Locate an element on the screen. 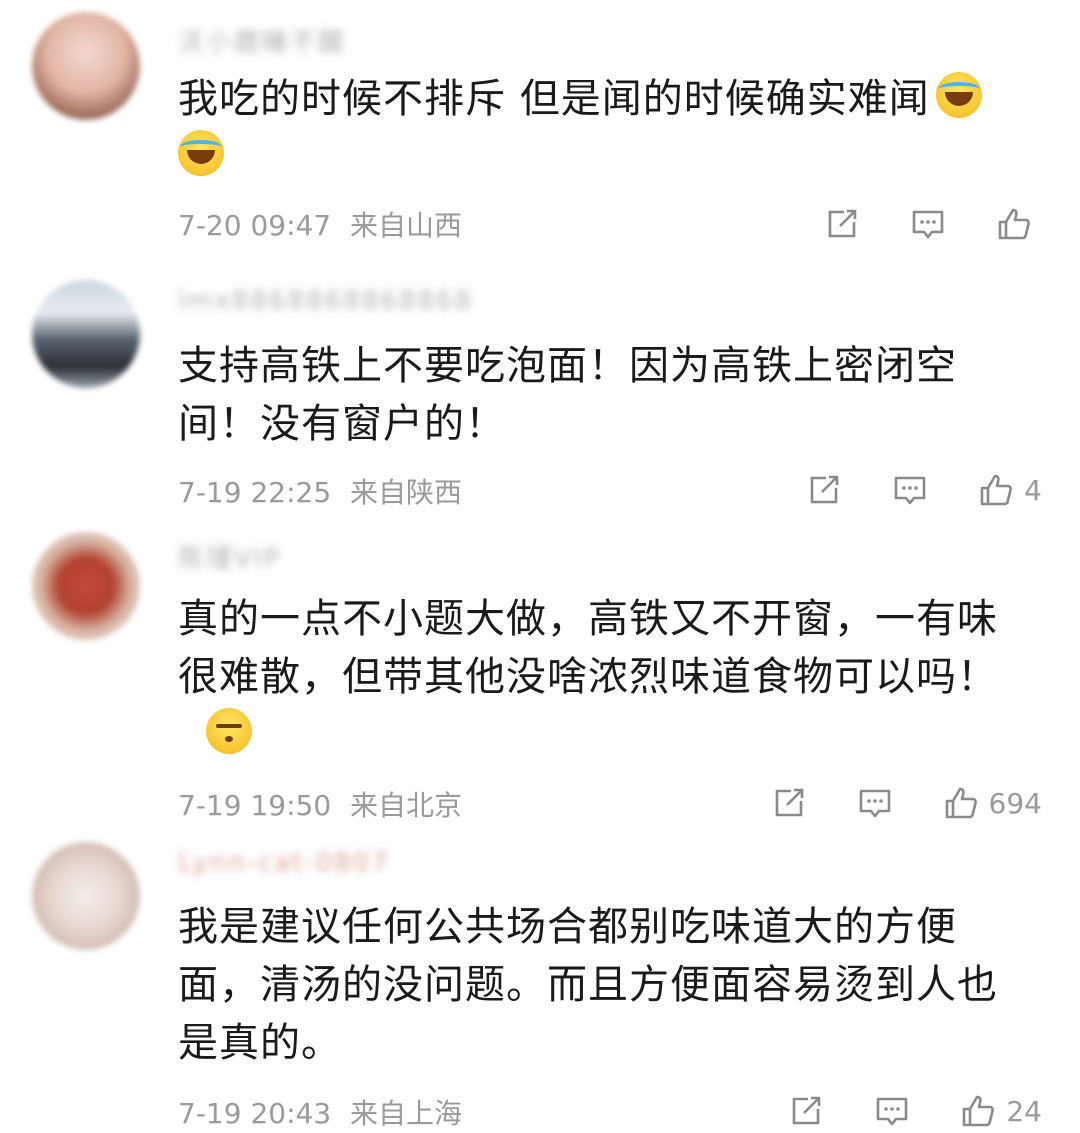  comment-time: 7-19 22:25 is located at coordinates (255, 492).